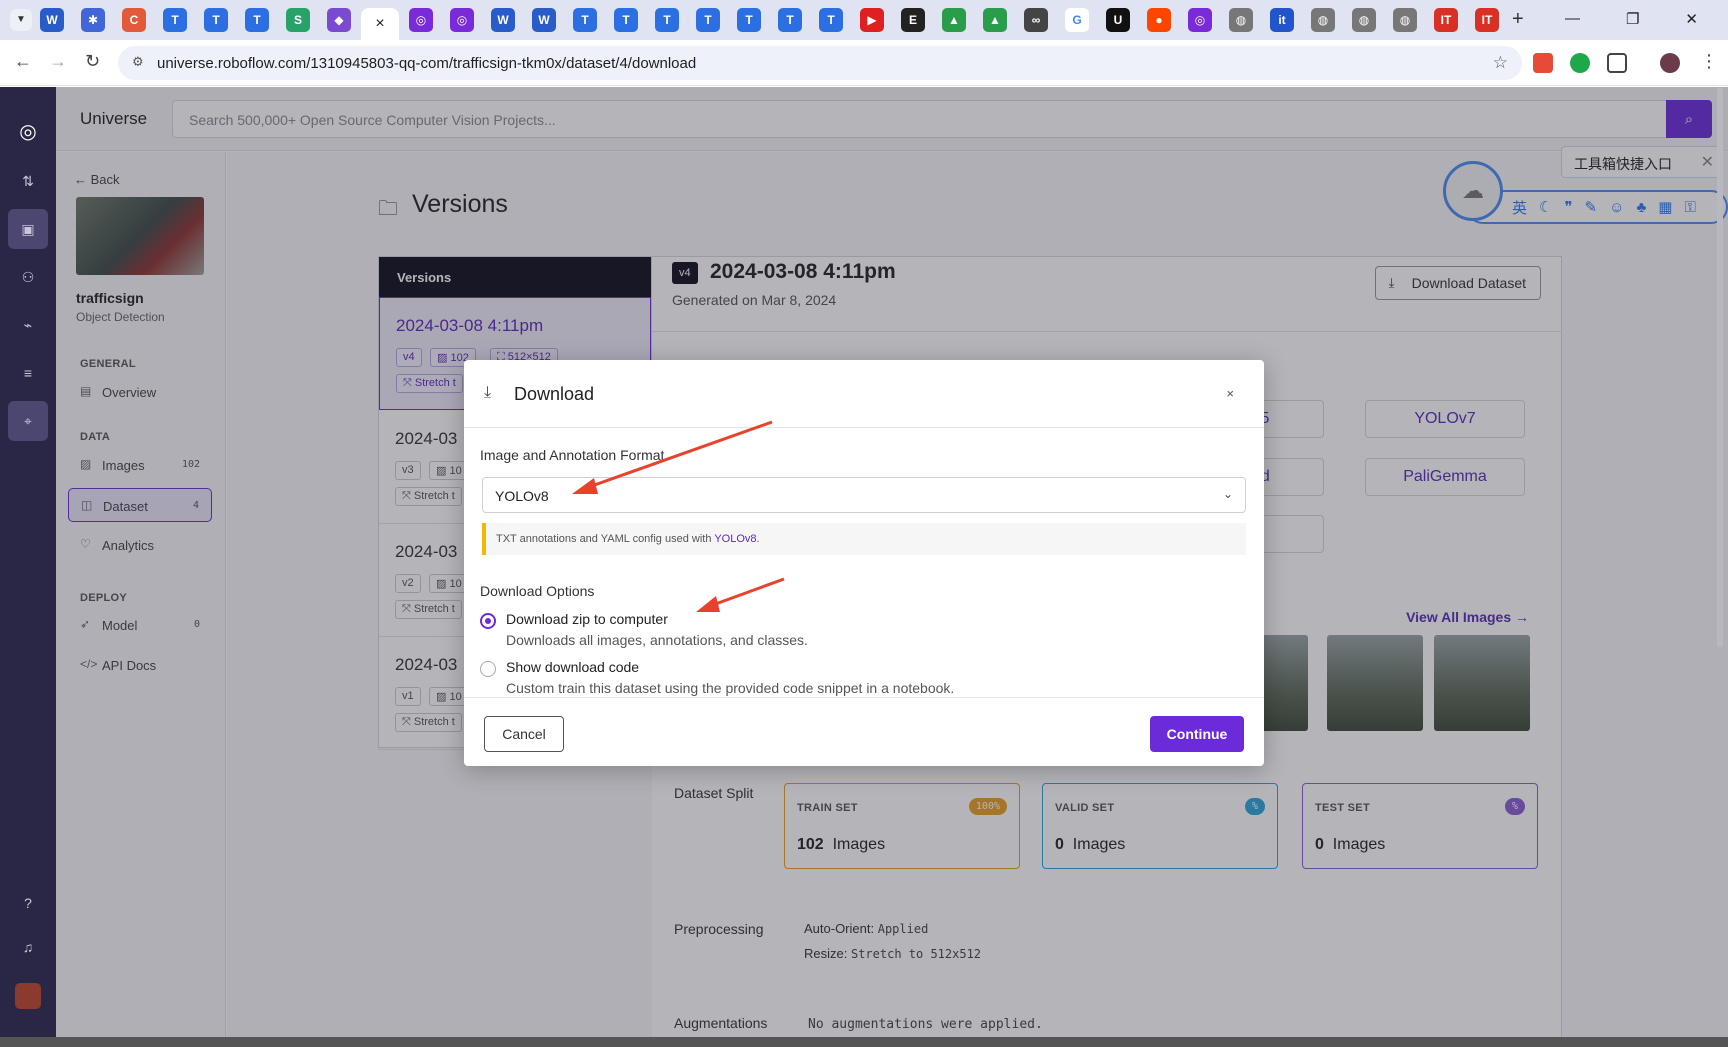  I want to click on extensions-puzzle-icon, so click(1617, 63).